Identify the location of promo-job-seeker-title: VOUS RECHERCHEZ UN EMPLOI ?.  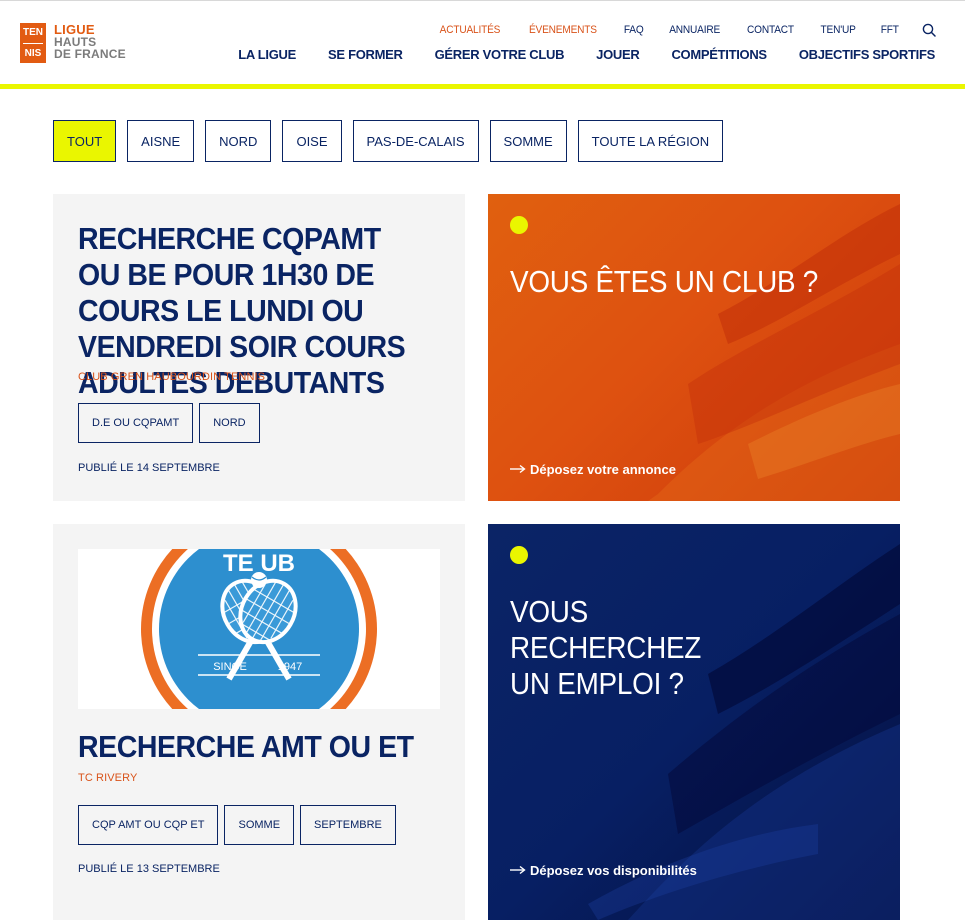
(645, 648).